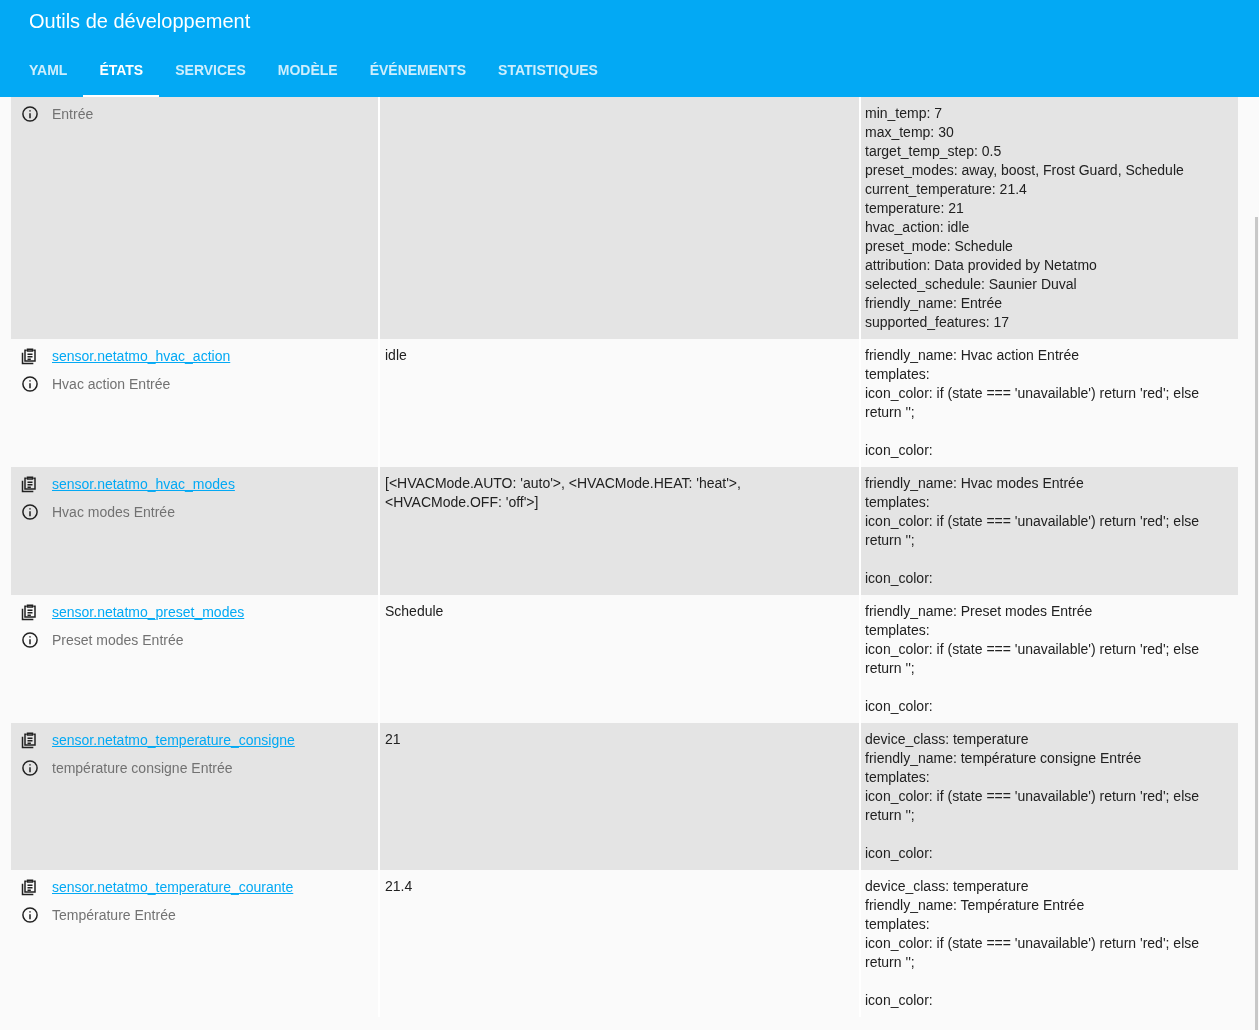 This screenshot has width=1259, height=1030. I want to click on attribute-line: supported_features: 17, so click(937, 322).